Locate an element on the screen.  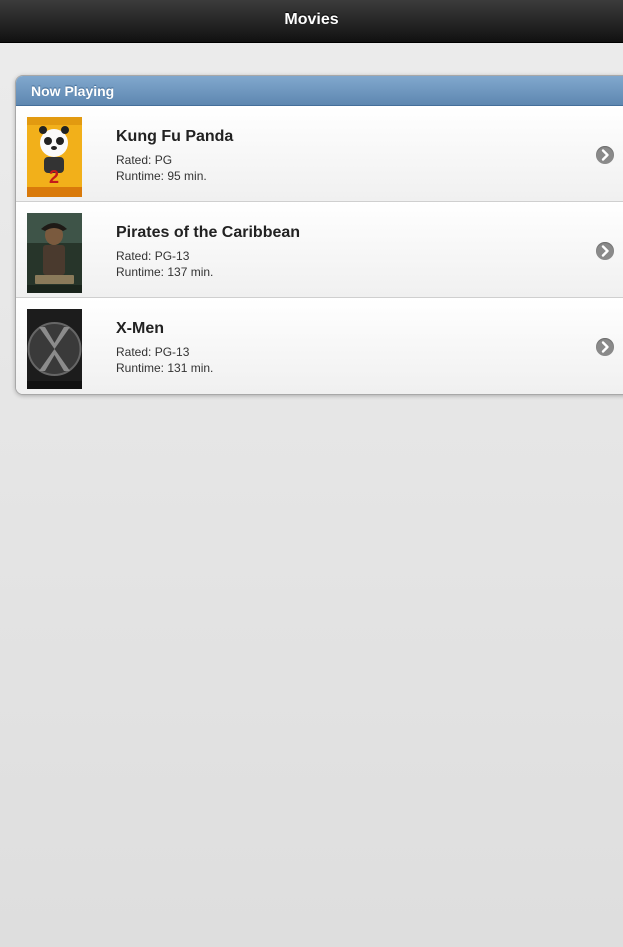
pirates-poster is located at coordinates (54, 253).